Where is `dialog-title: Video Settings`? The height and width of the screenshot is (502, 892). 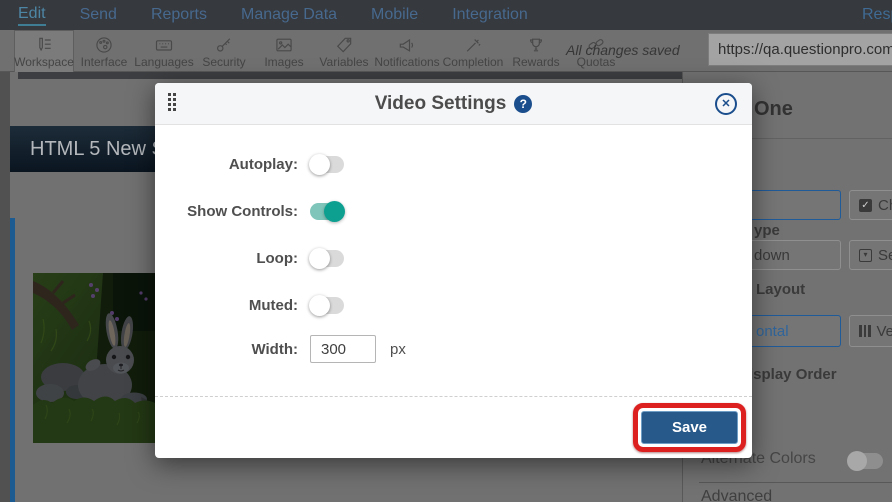 dialog-title: Video Settings is located at coordinates (440, 103).